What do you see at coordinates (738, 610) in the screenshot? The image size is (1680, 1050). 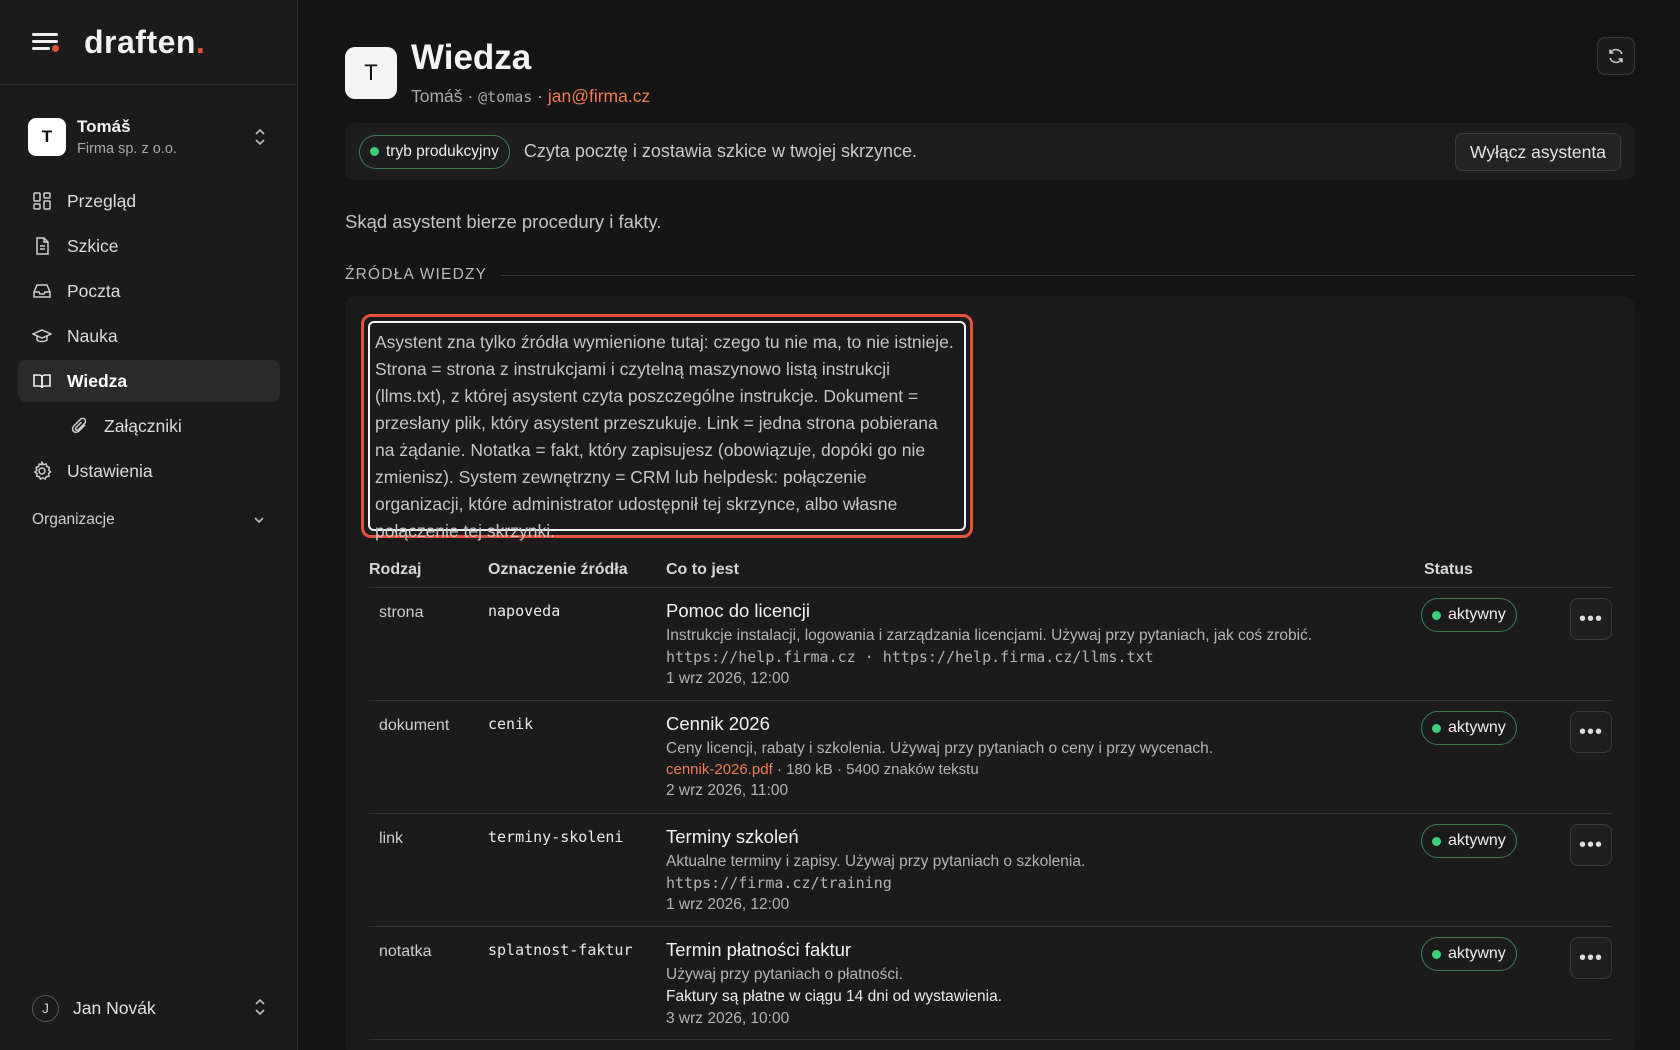 I see `source-title: Pomoc do licencji` at bounding box center [738, 610].